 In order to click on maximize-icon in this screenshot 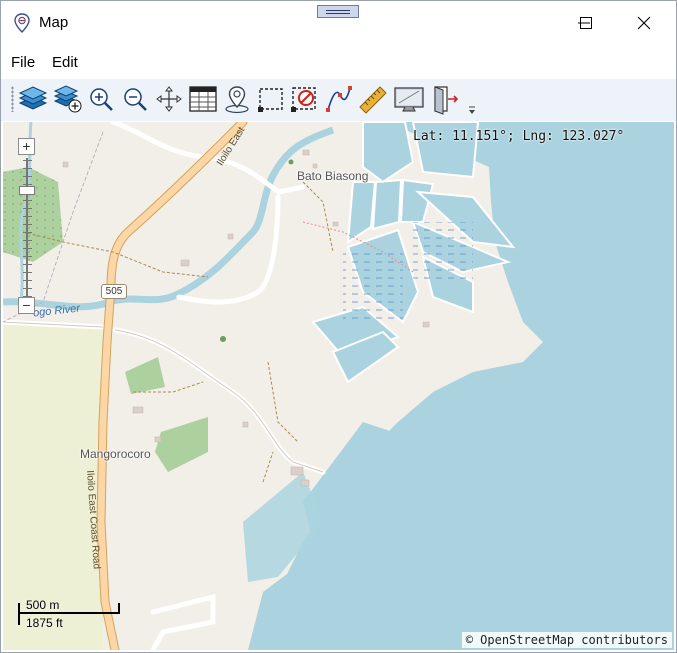, I will do `click(586, 23)`.